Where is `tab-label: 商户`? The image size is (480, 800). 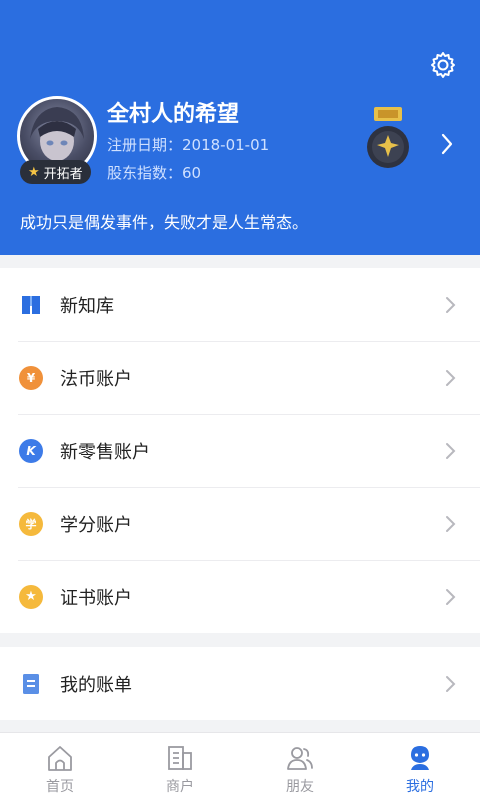
tab-label: 商户 is located at coordinates (180, 787).